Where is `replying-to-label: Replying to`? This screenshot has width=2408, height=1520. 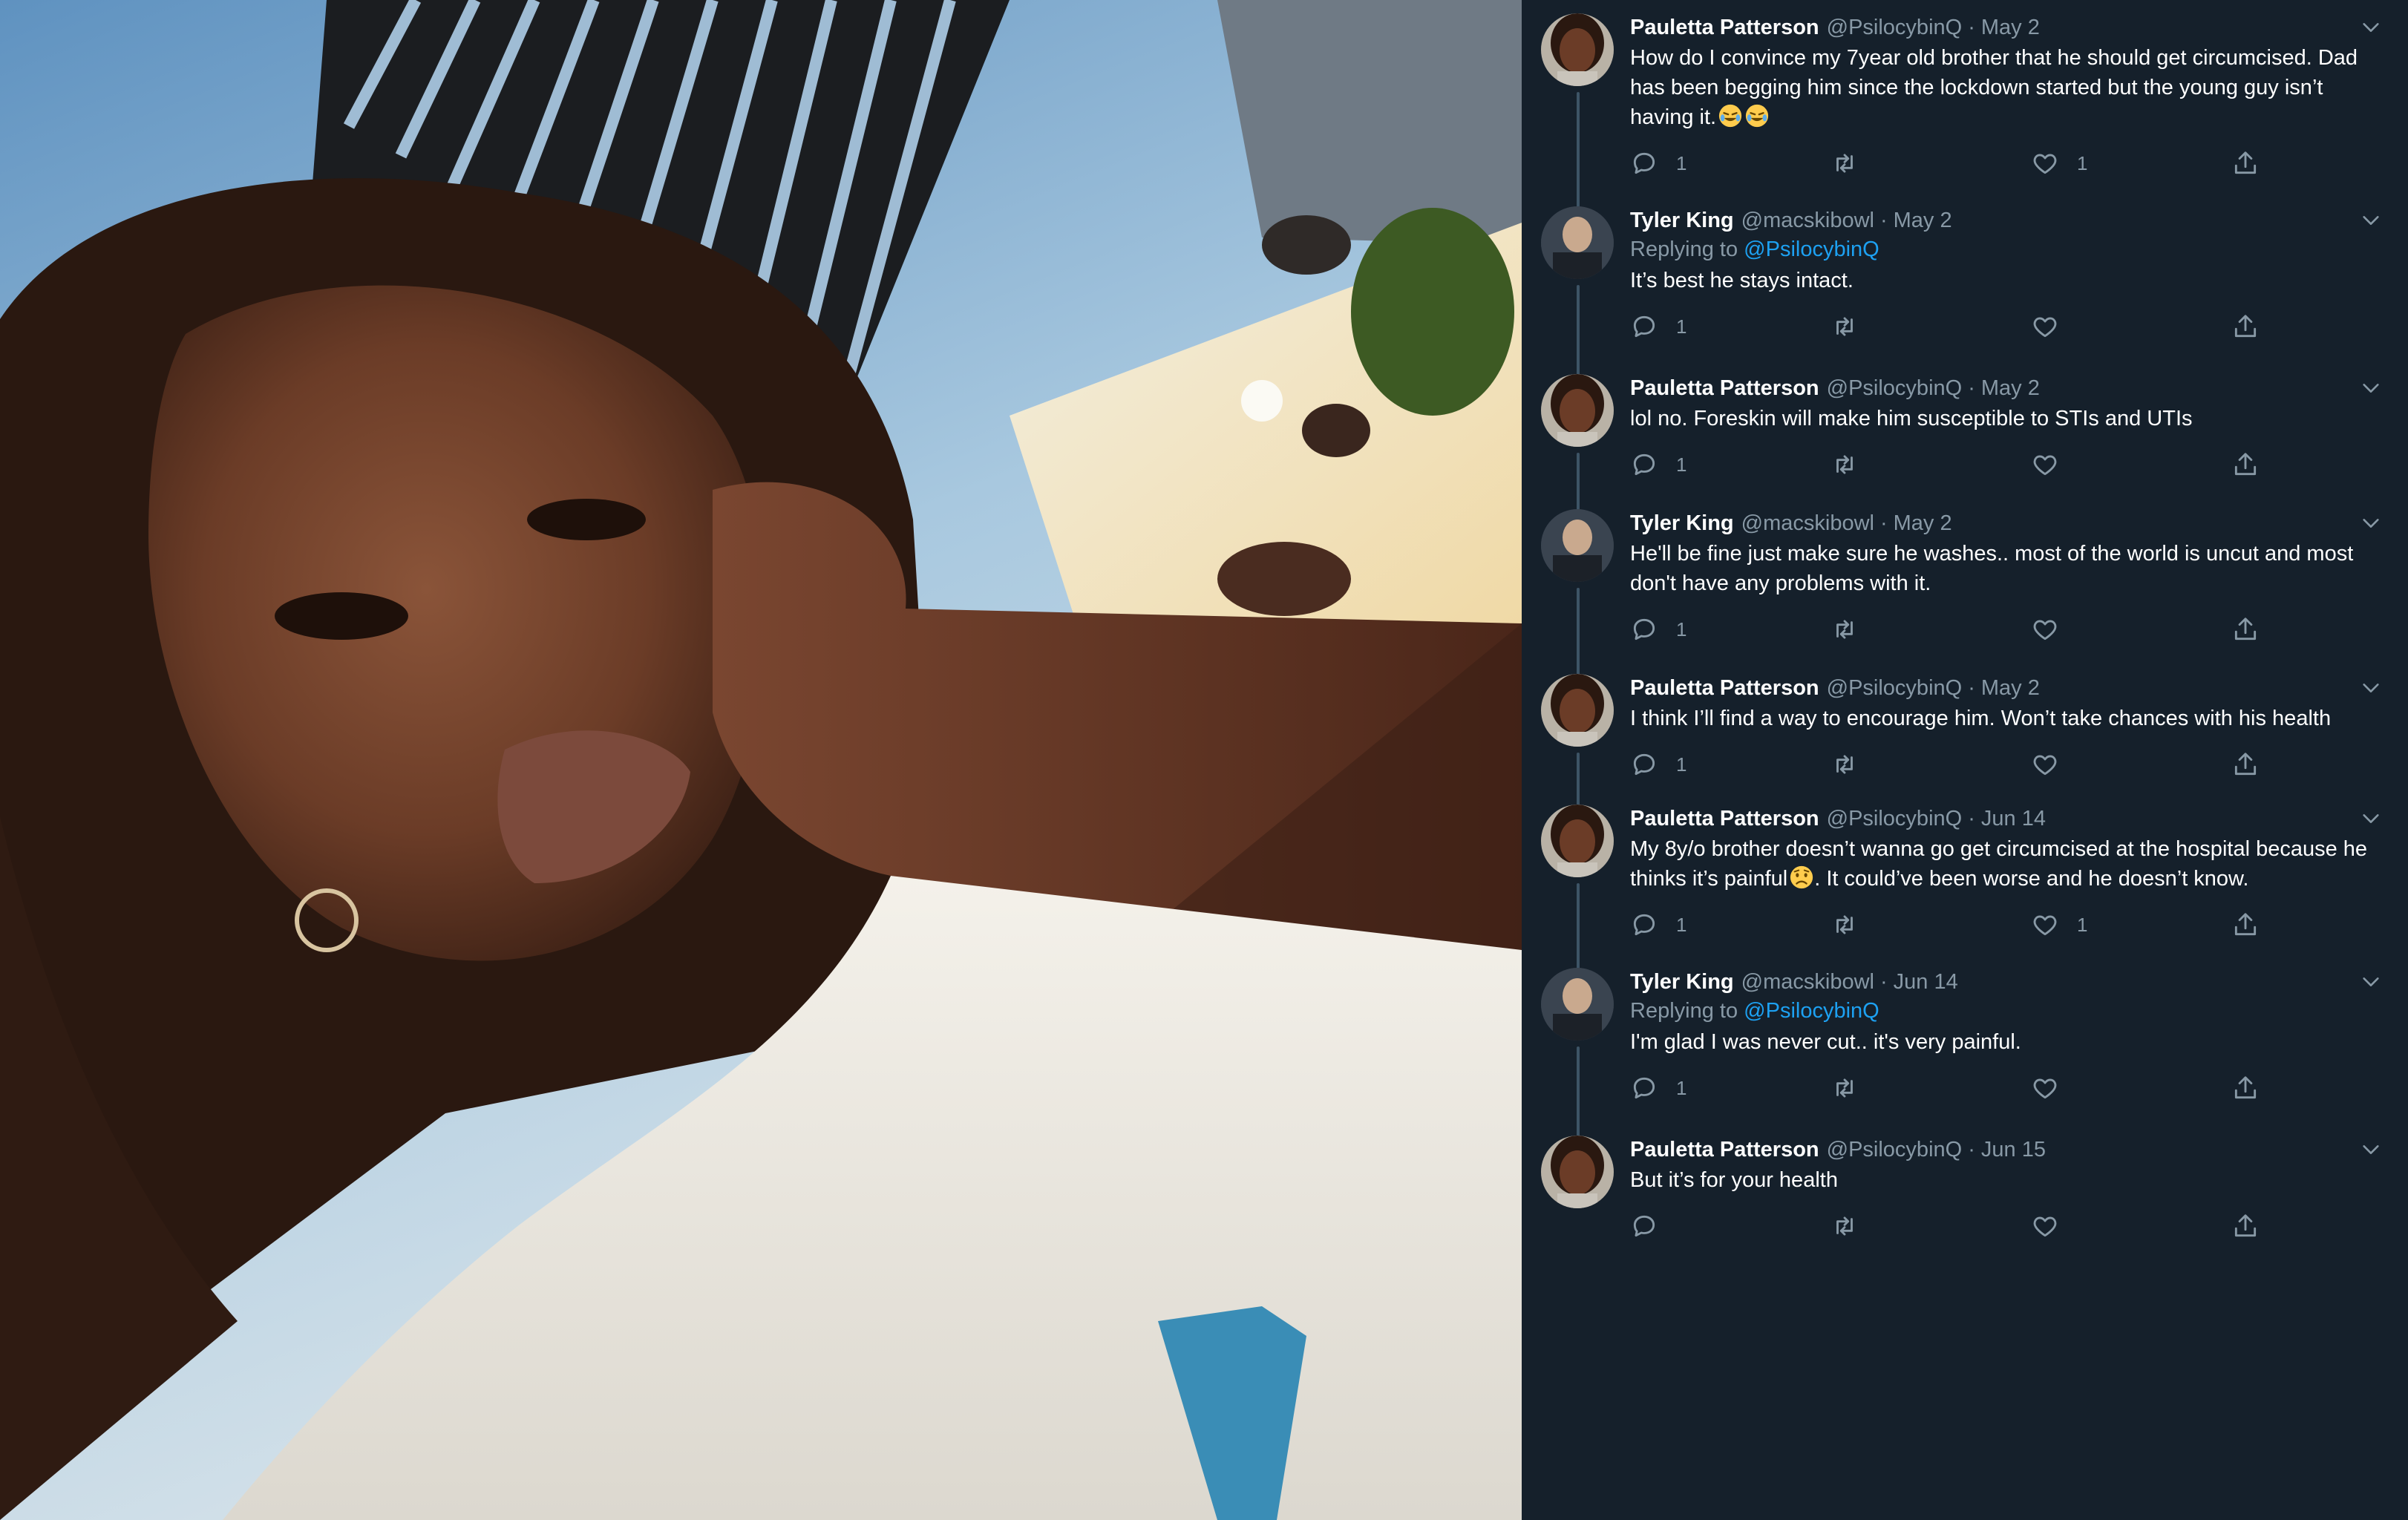
replying-to-label: Replying to is located at coordinates (1687, 249).